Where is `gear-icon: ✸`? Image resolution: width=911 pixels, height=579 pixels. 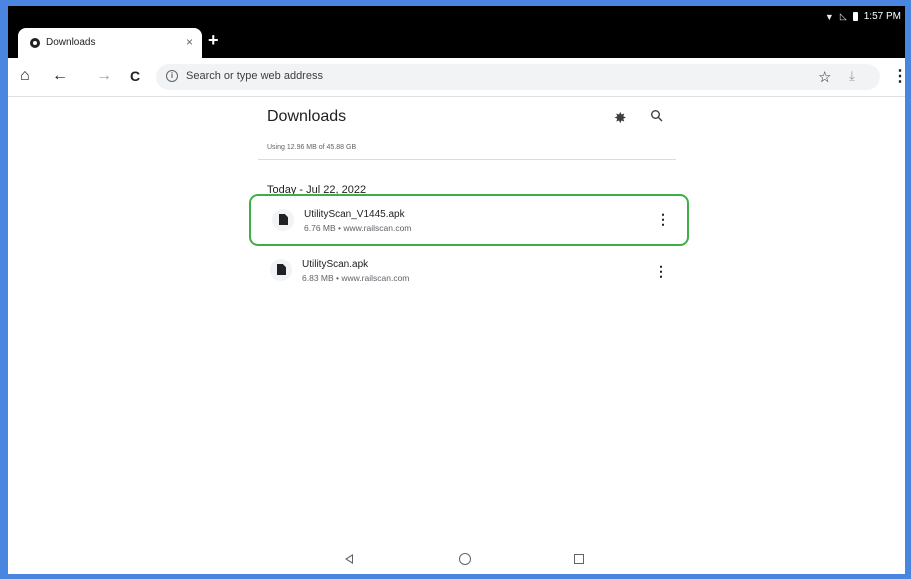
gear-icon: ✸ is located at coordinates (620, 118).